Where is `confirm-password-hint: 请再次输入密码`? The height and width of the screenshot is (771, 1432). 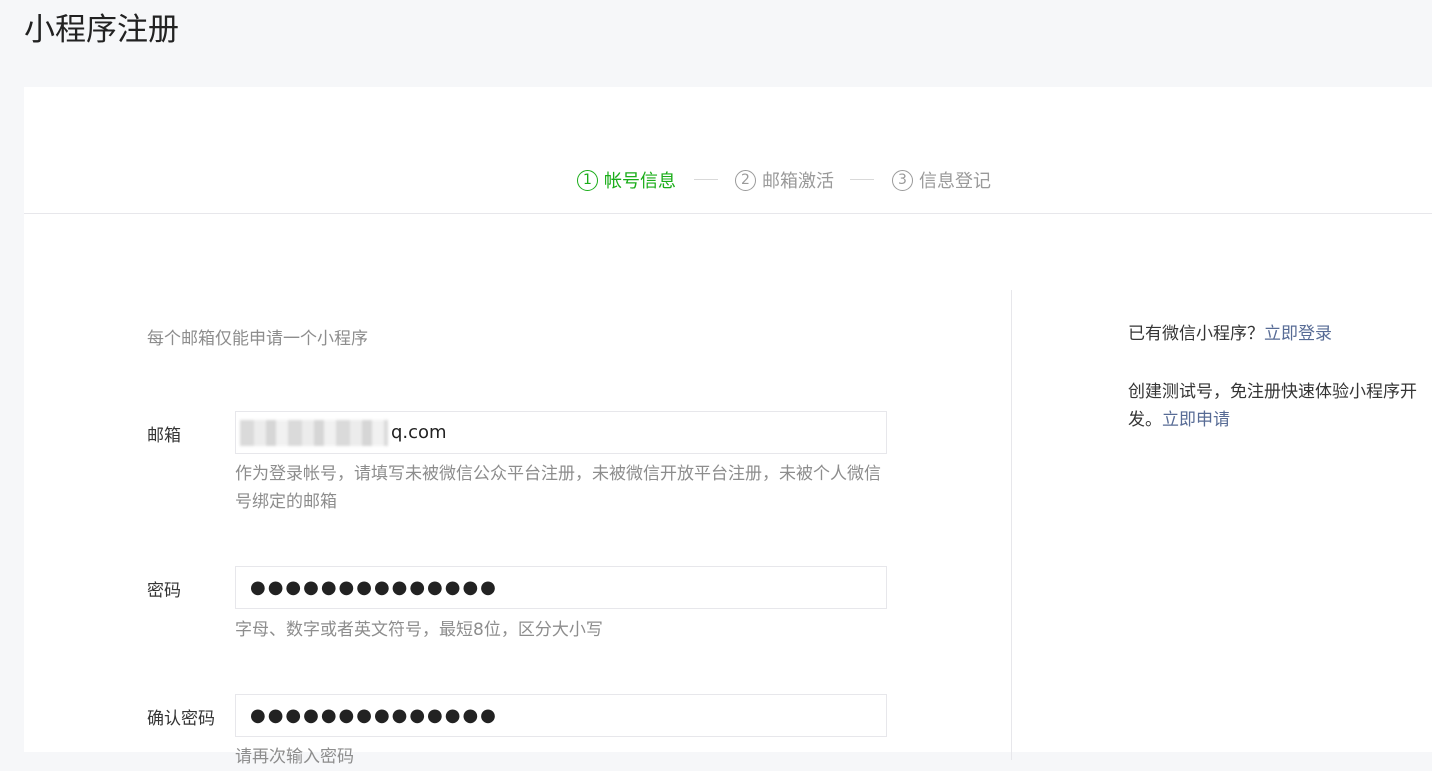
confirm-password-hint: 请再次输入密码 is located at coordinates (294, 757).